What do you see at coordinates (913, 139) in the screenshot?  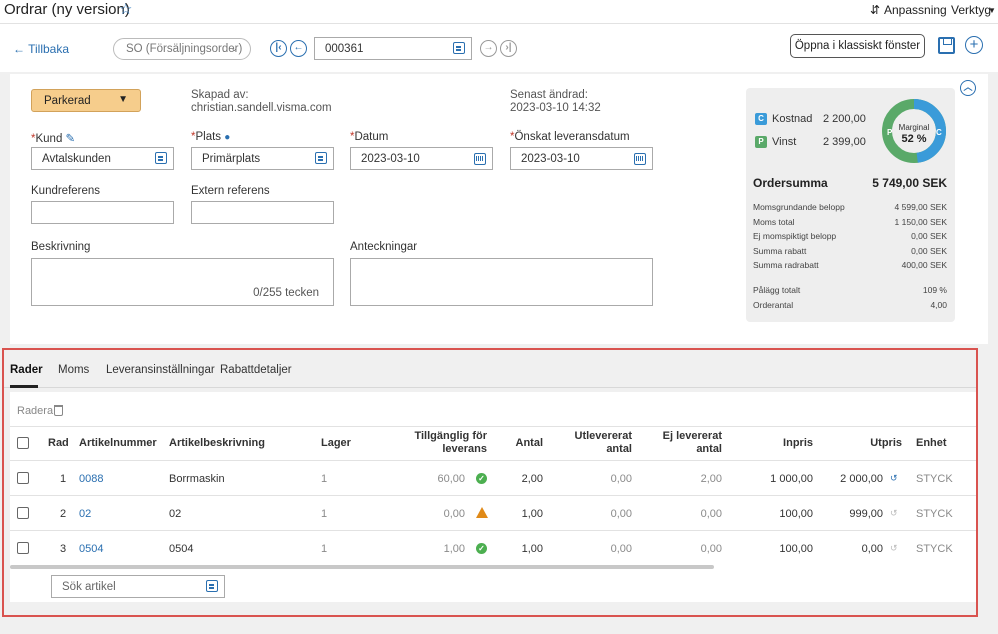 I see `margin-value: 52 %` at bounding box center [913, 139].